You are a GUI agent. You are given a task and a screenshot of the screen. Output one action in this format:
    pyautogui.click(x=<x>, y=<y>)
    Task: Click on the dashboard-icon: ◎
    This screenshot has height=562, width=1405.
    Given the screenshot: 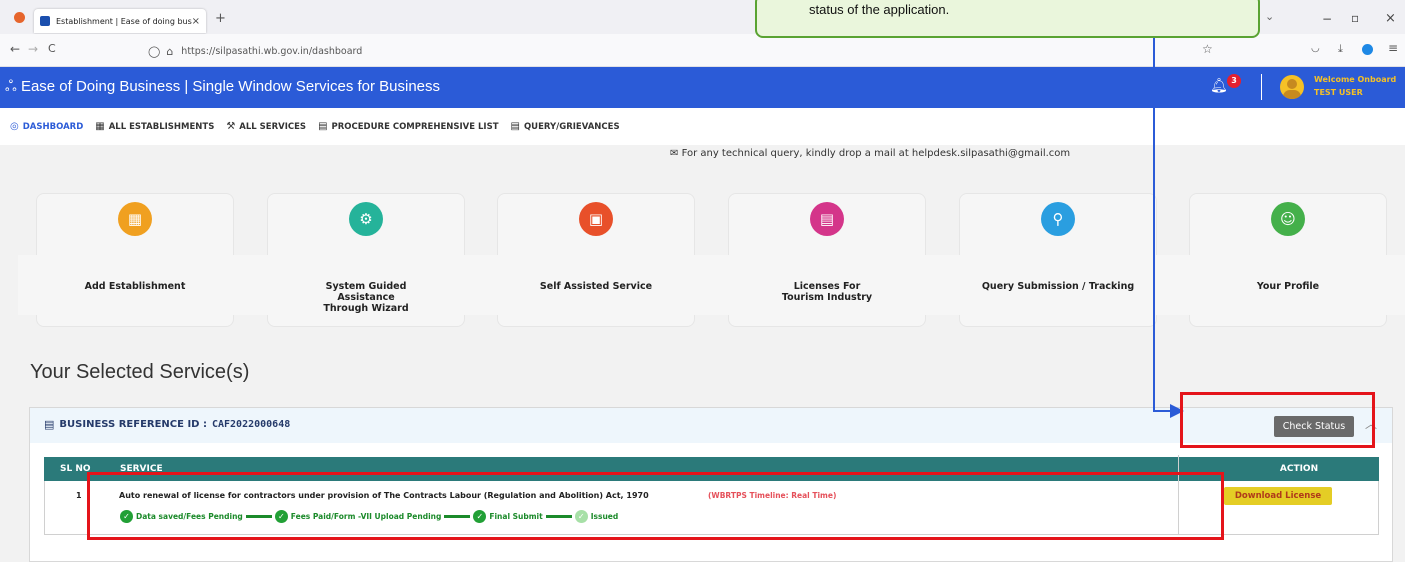 What is the action you would take?
    pyautogui.click(x=14, y=126)
    